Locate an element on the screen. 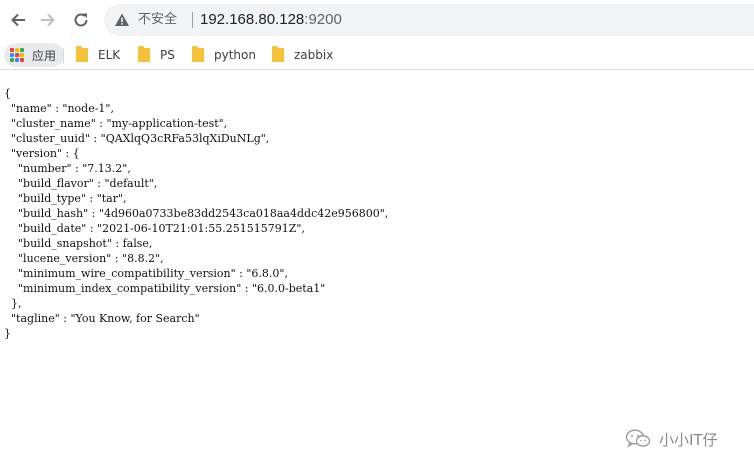  json-line: "name" : "node-1", is located at coordinates (59, 108).